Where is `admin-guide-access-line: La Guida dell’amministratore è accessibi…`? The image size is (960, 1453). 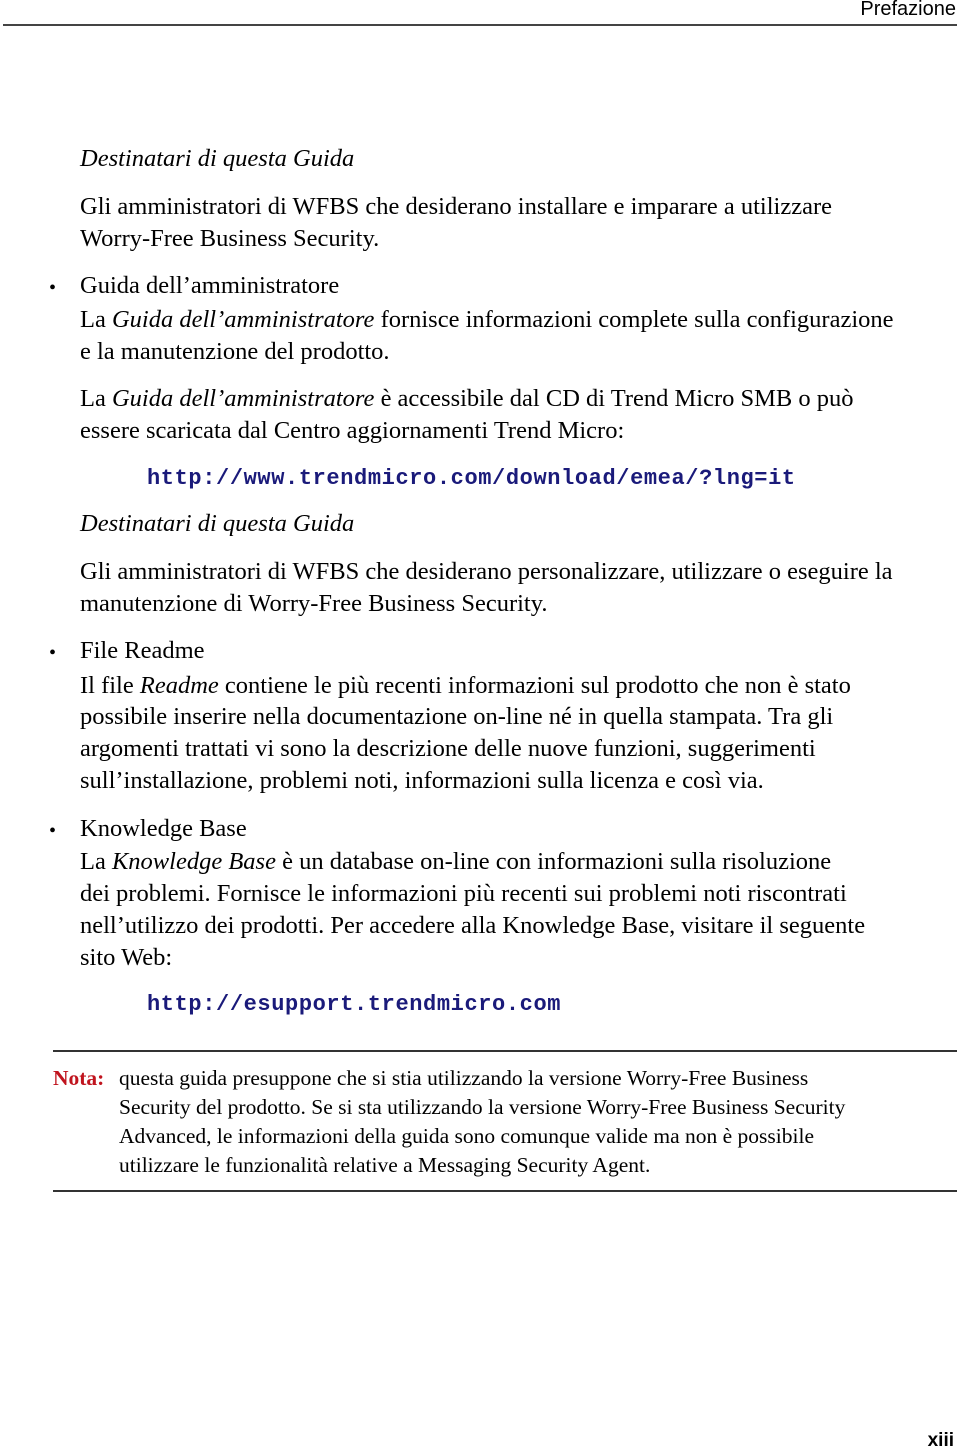
admin-guide-access-line: La Guida dell’amministratore è accessibi… is located at coordinates (519, 399).